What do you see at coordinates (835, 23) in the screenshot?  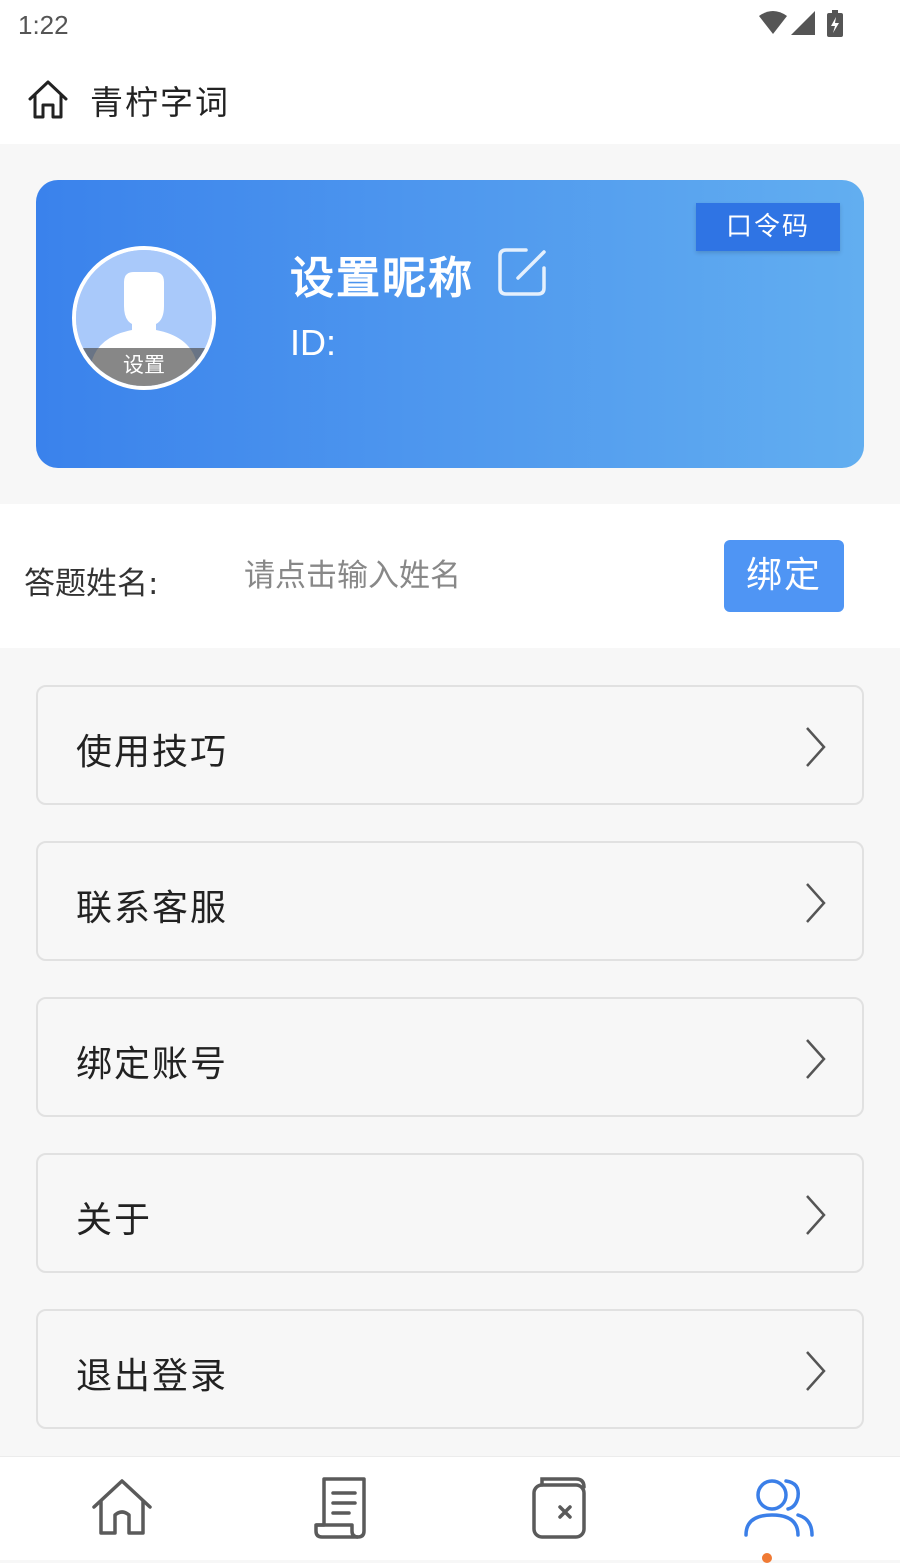 I see `battery-charging-icon` at bounding box center [835, 23].